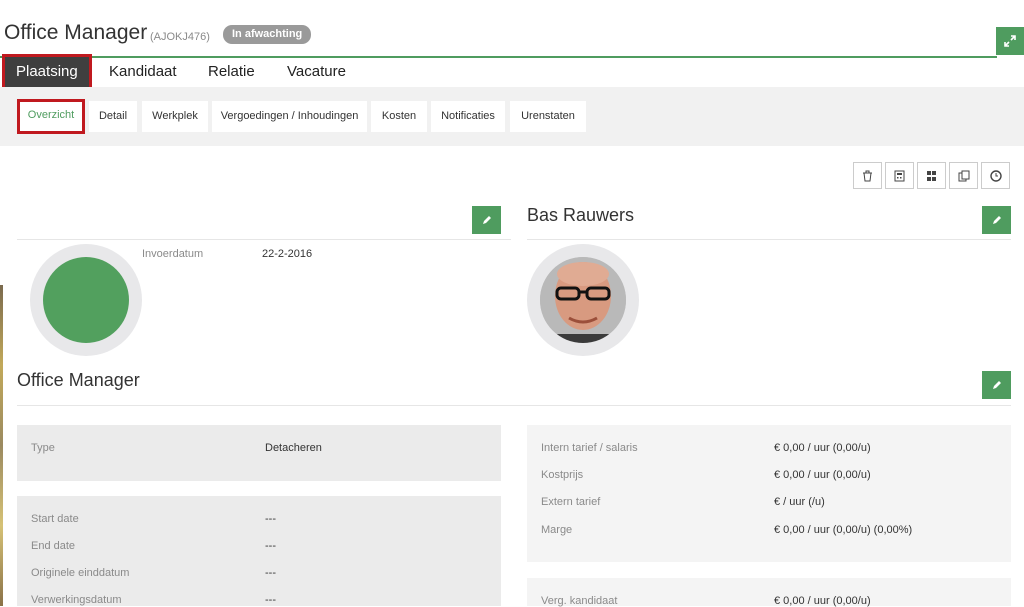 The height and width of the screenshot is (607, 1024). What do you see at coordinates (270, 573) in the screenshot?
I see `original-end-date-value: ---` at bounding box center [270, 573].